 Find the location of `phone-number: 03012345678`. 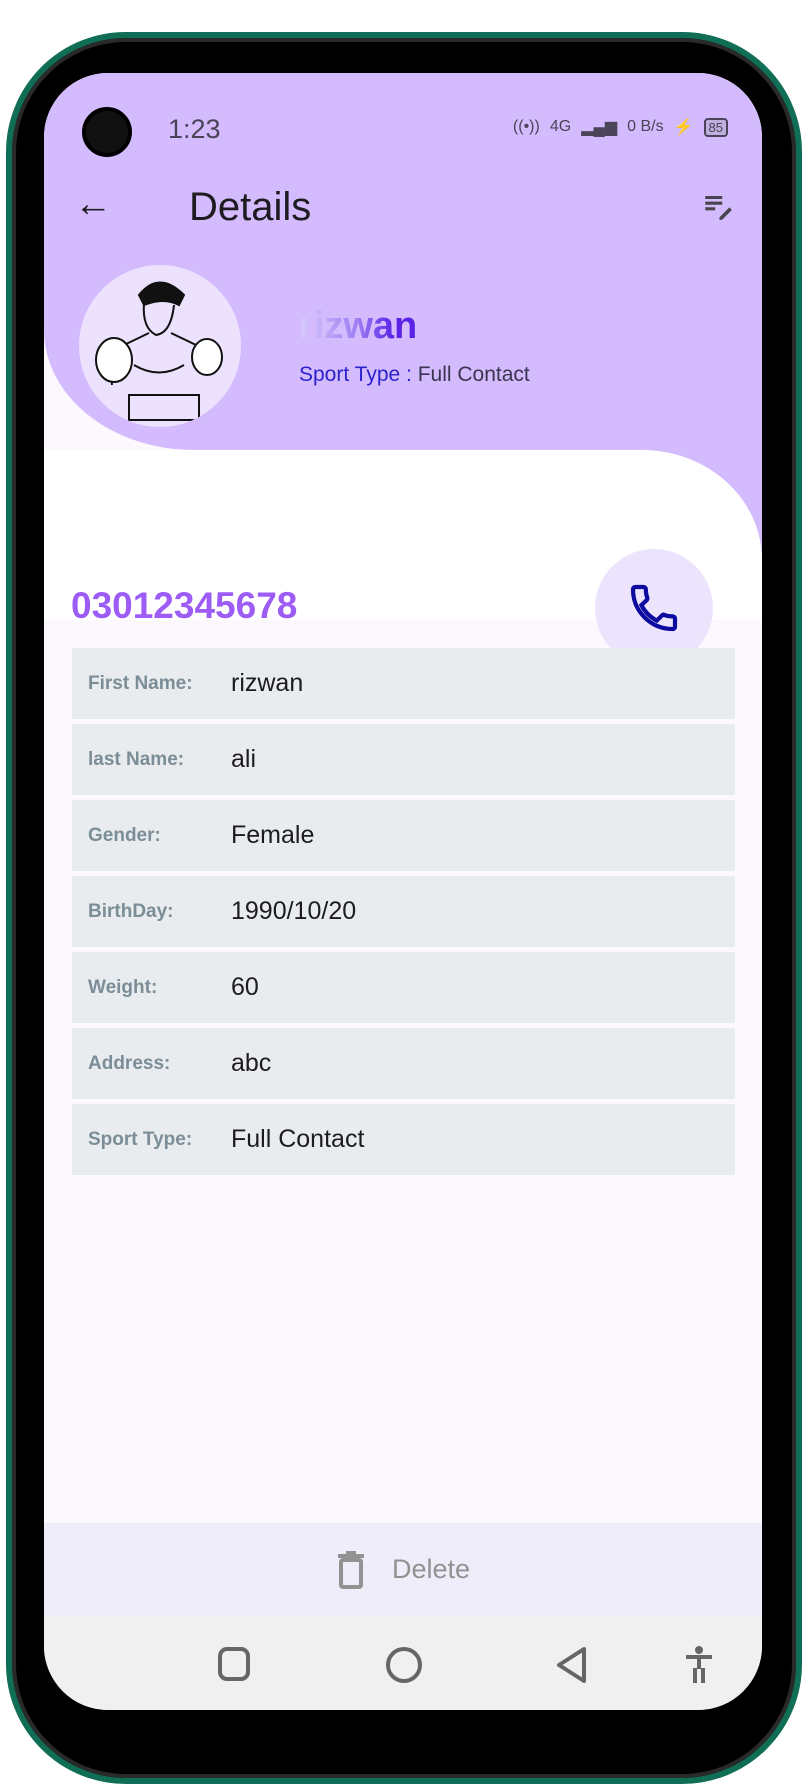

phone-number: 03012345678 is located at coordinates (184, 605).